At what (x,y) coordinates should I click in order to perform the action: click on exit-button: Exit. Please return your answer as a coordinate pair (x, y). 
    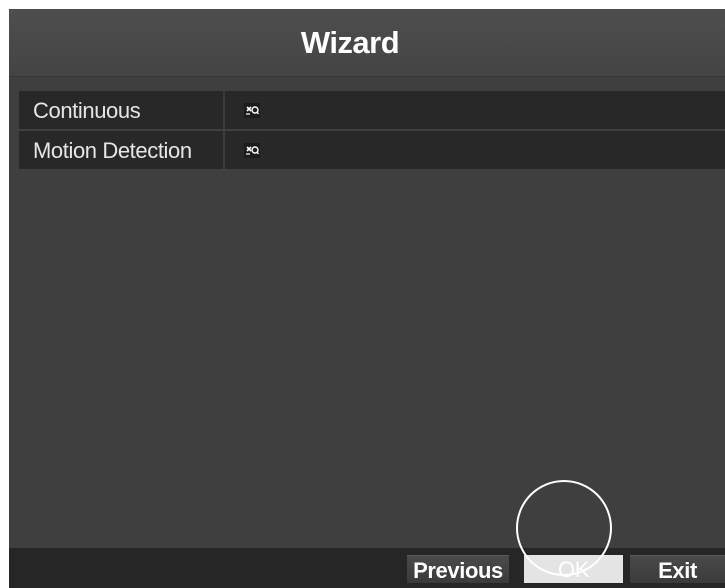
    Looking at the image, I should click on (677, 569).